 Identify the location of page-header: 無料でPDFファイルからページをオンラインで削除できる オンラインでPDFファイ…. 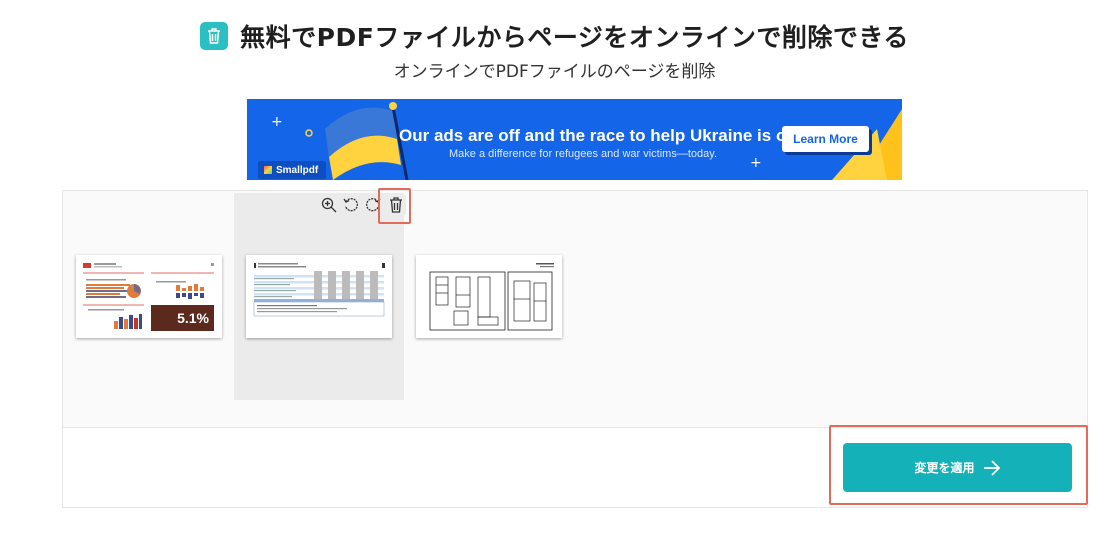
(554, 50).